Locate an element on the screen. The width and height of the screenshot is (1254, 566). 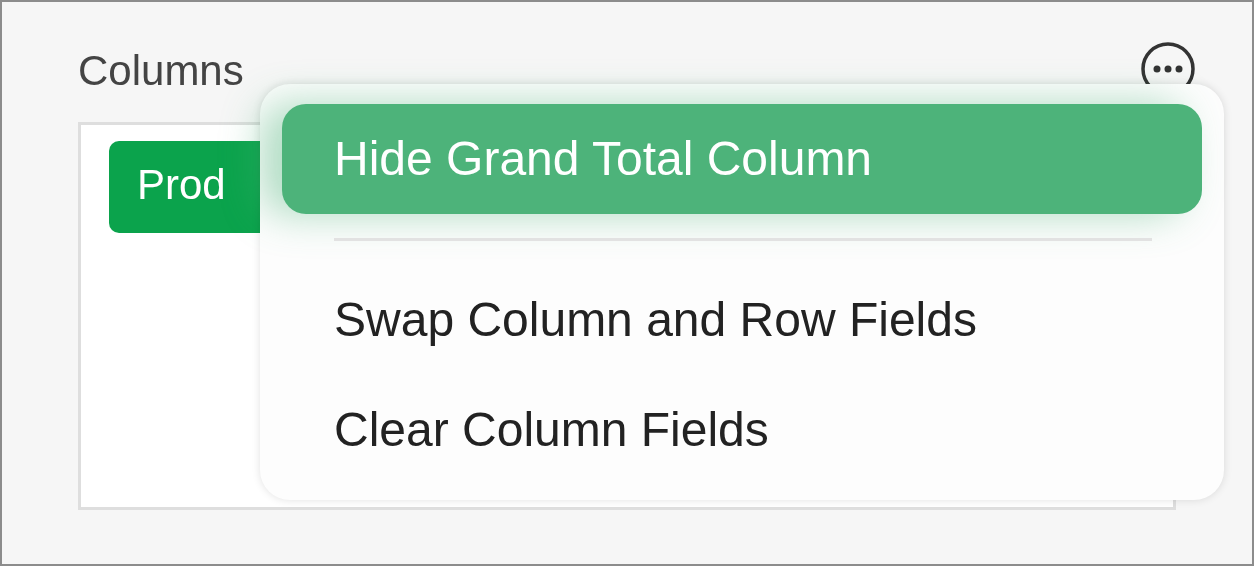
menu-item: Swap Column and Row Fields is located at coordinates (742, 320).